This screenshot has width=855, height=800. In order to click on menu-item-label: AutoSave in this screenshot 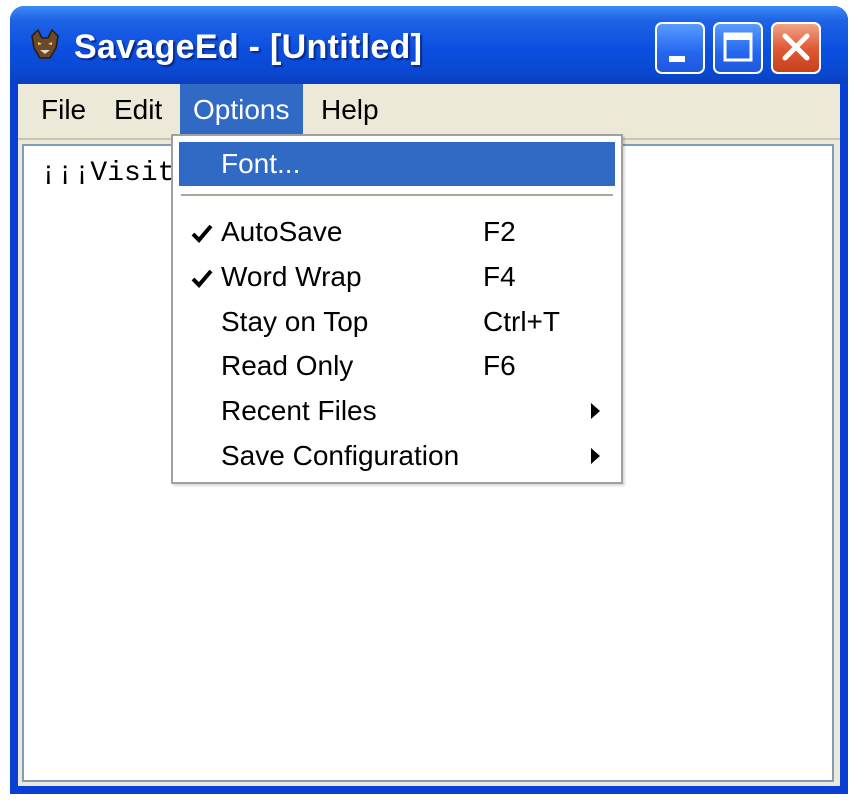, I will do `click(282, 231)`.